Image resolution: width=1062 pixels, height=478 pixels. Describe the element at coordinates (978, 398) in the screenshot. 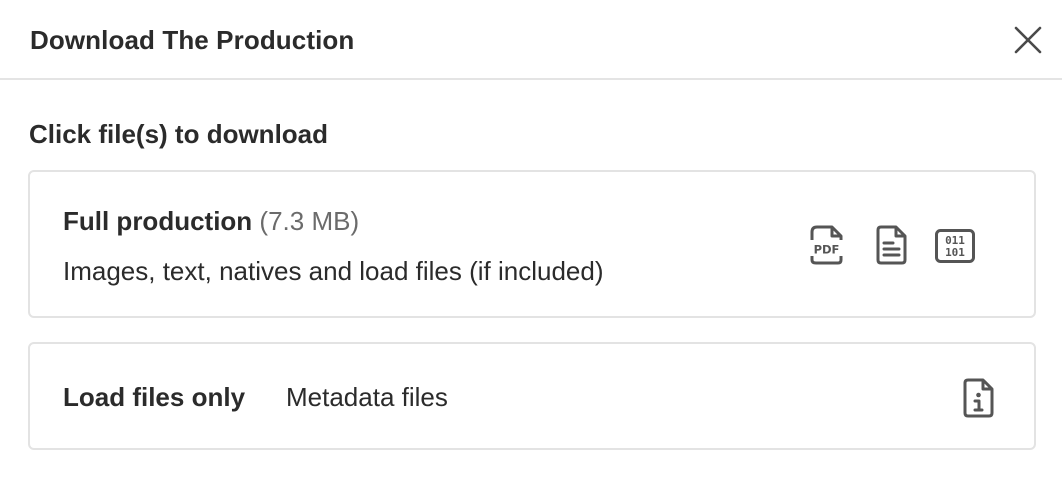

I see `info-file-icon` at that location.